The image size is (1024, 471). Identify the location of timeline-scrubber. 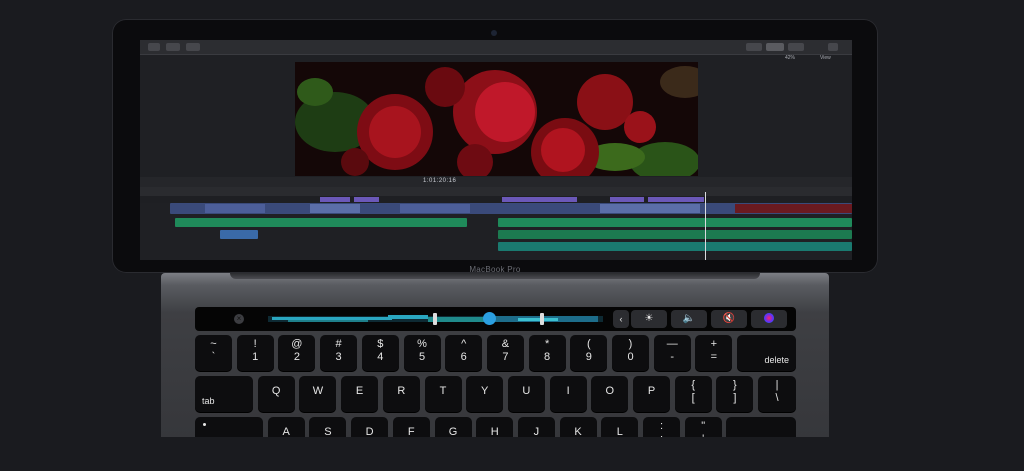
(435, 319).